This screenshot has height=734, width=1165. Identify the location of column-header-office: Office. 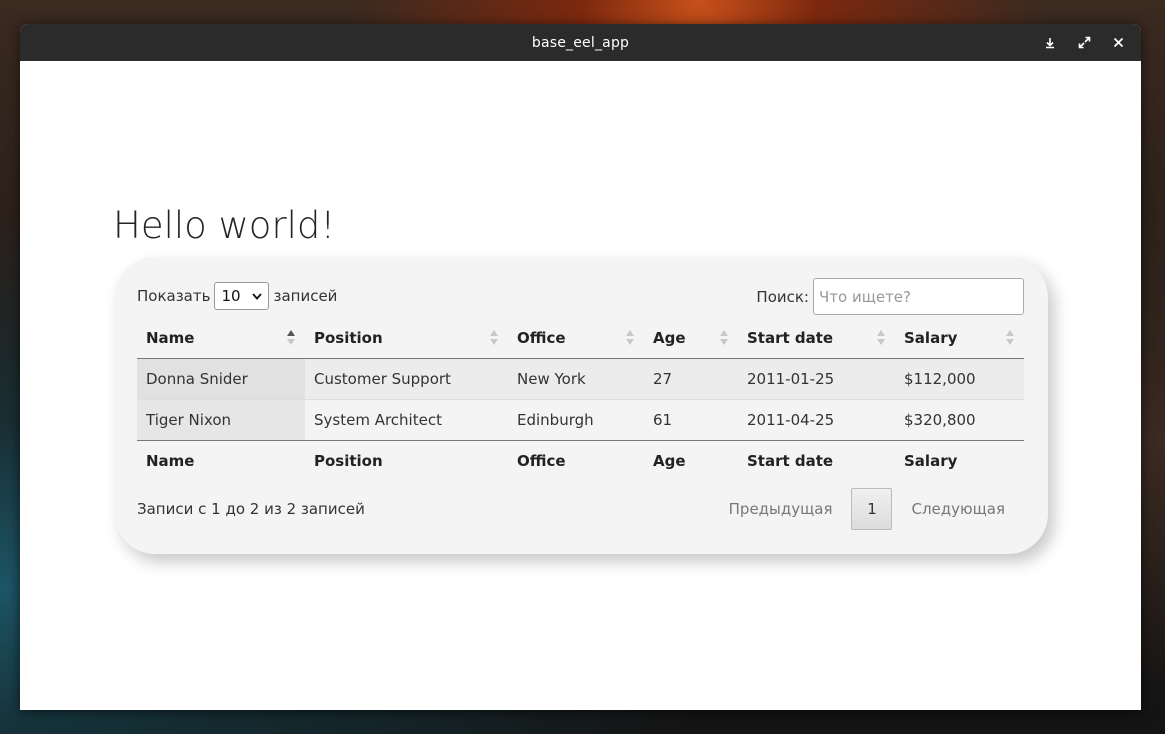
(576, 338).